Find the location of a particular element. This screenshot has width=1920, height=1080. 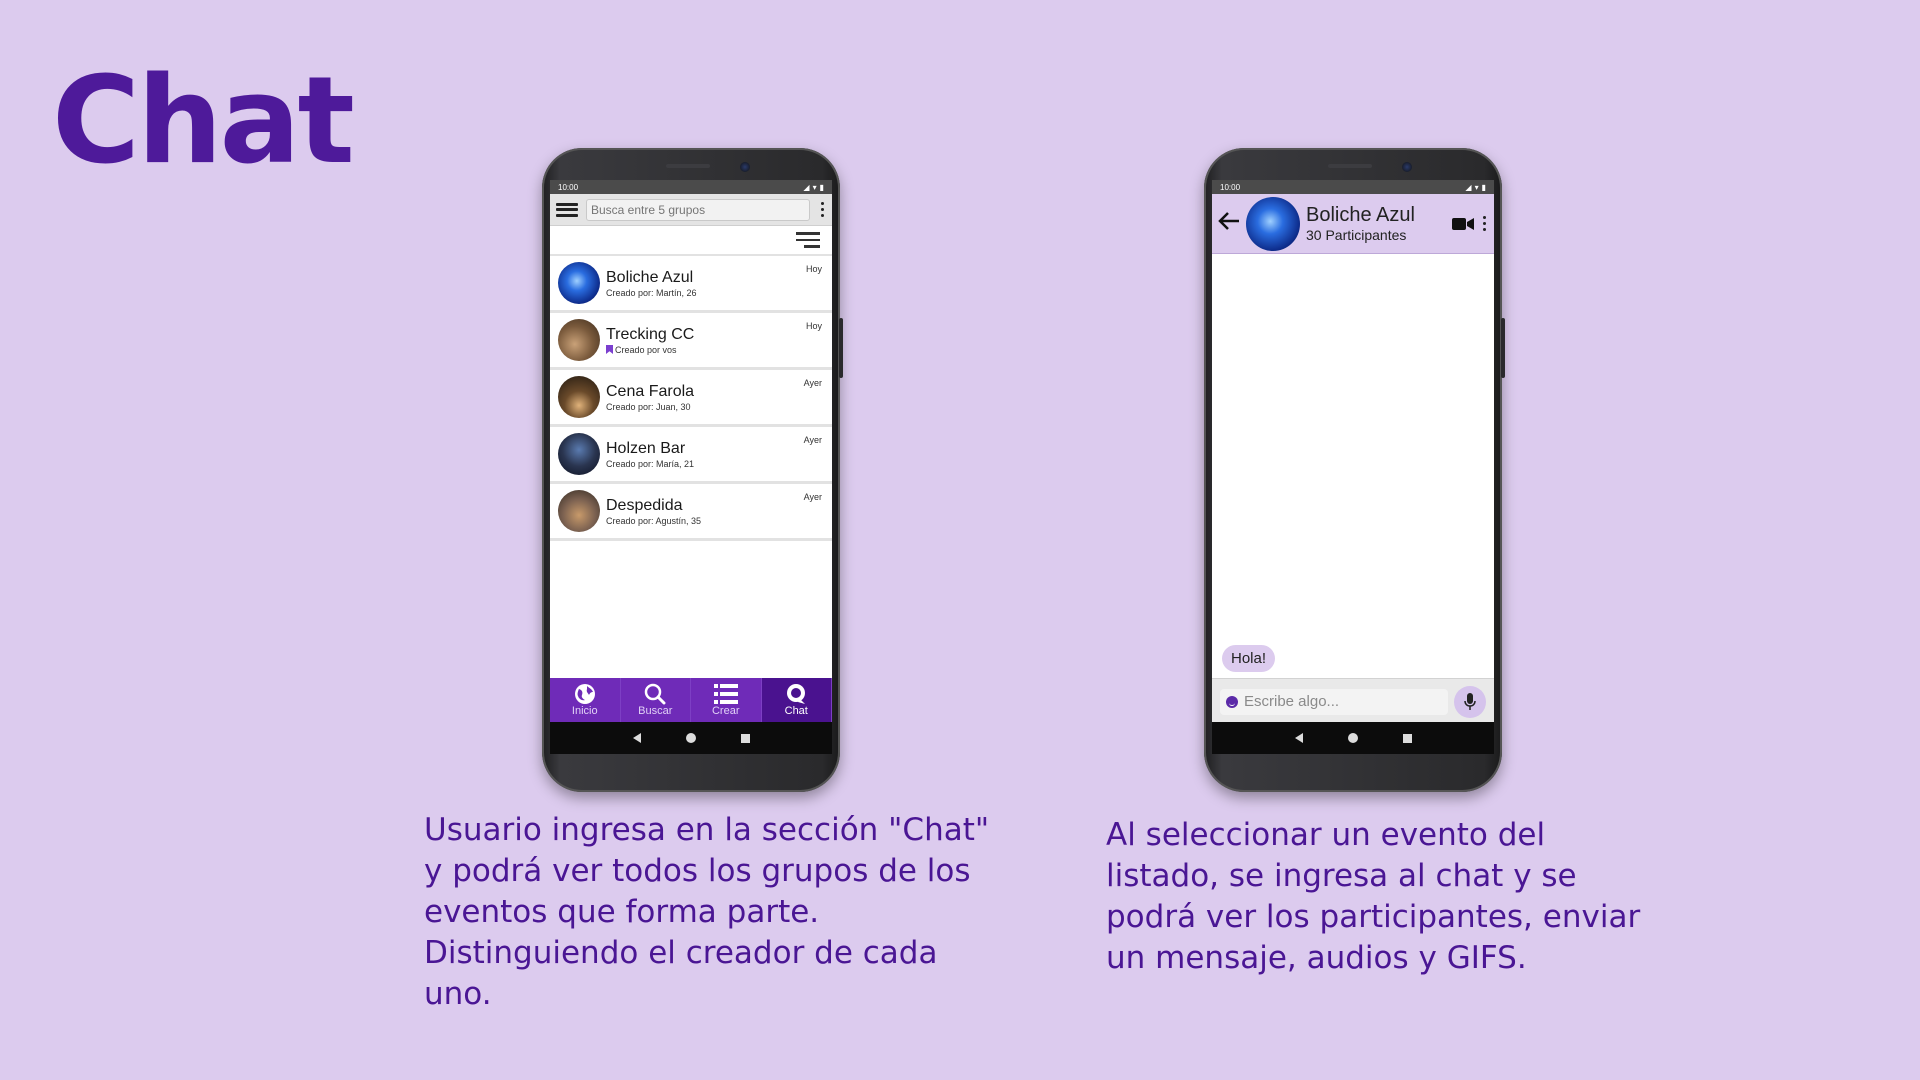

participants-count: 30 Participantes is located at coordinates (1356, 234).